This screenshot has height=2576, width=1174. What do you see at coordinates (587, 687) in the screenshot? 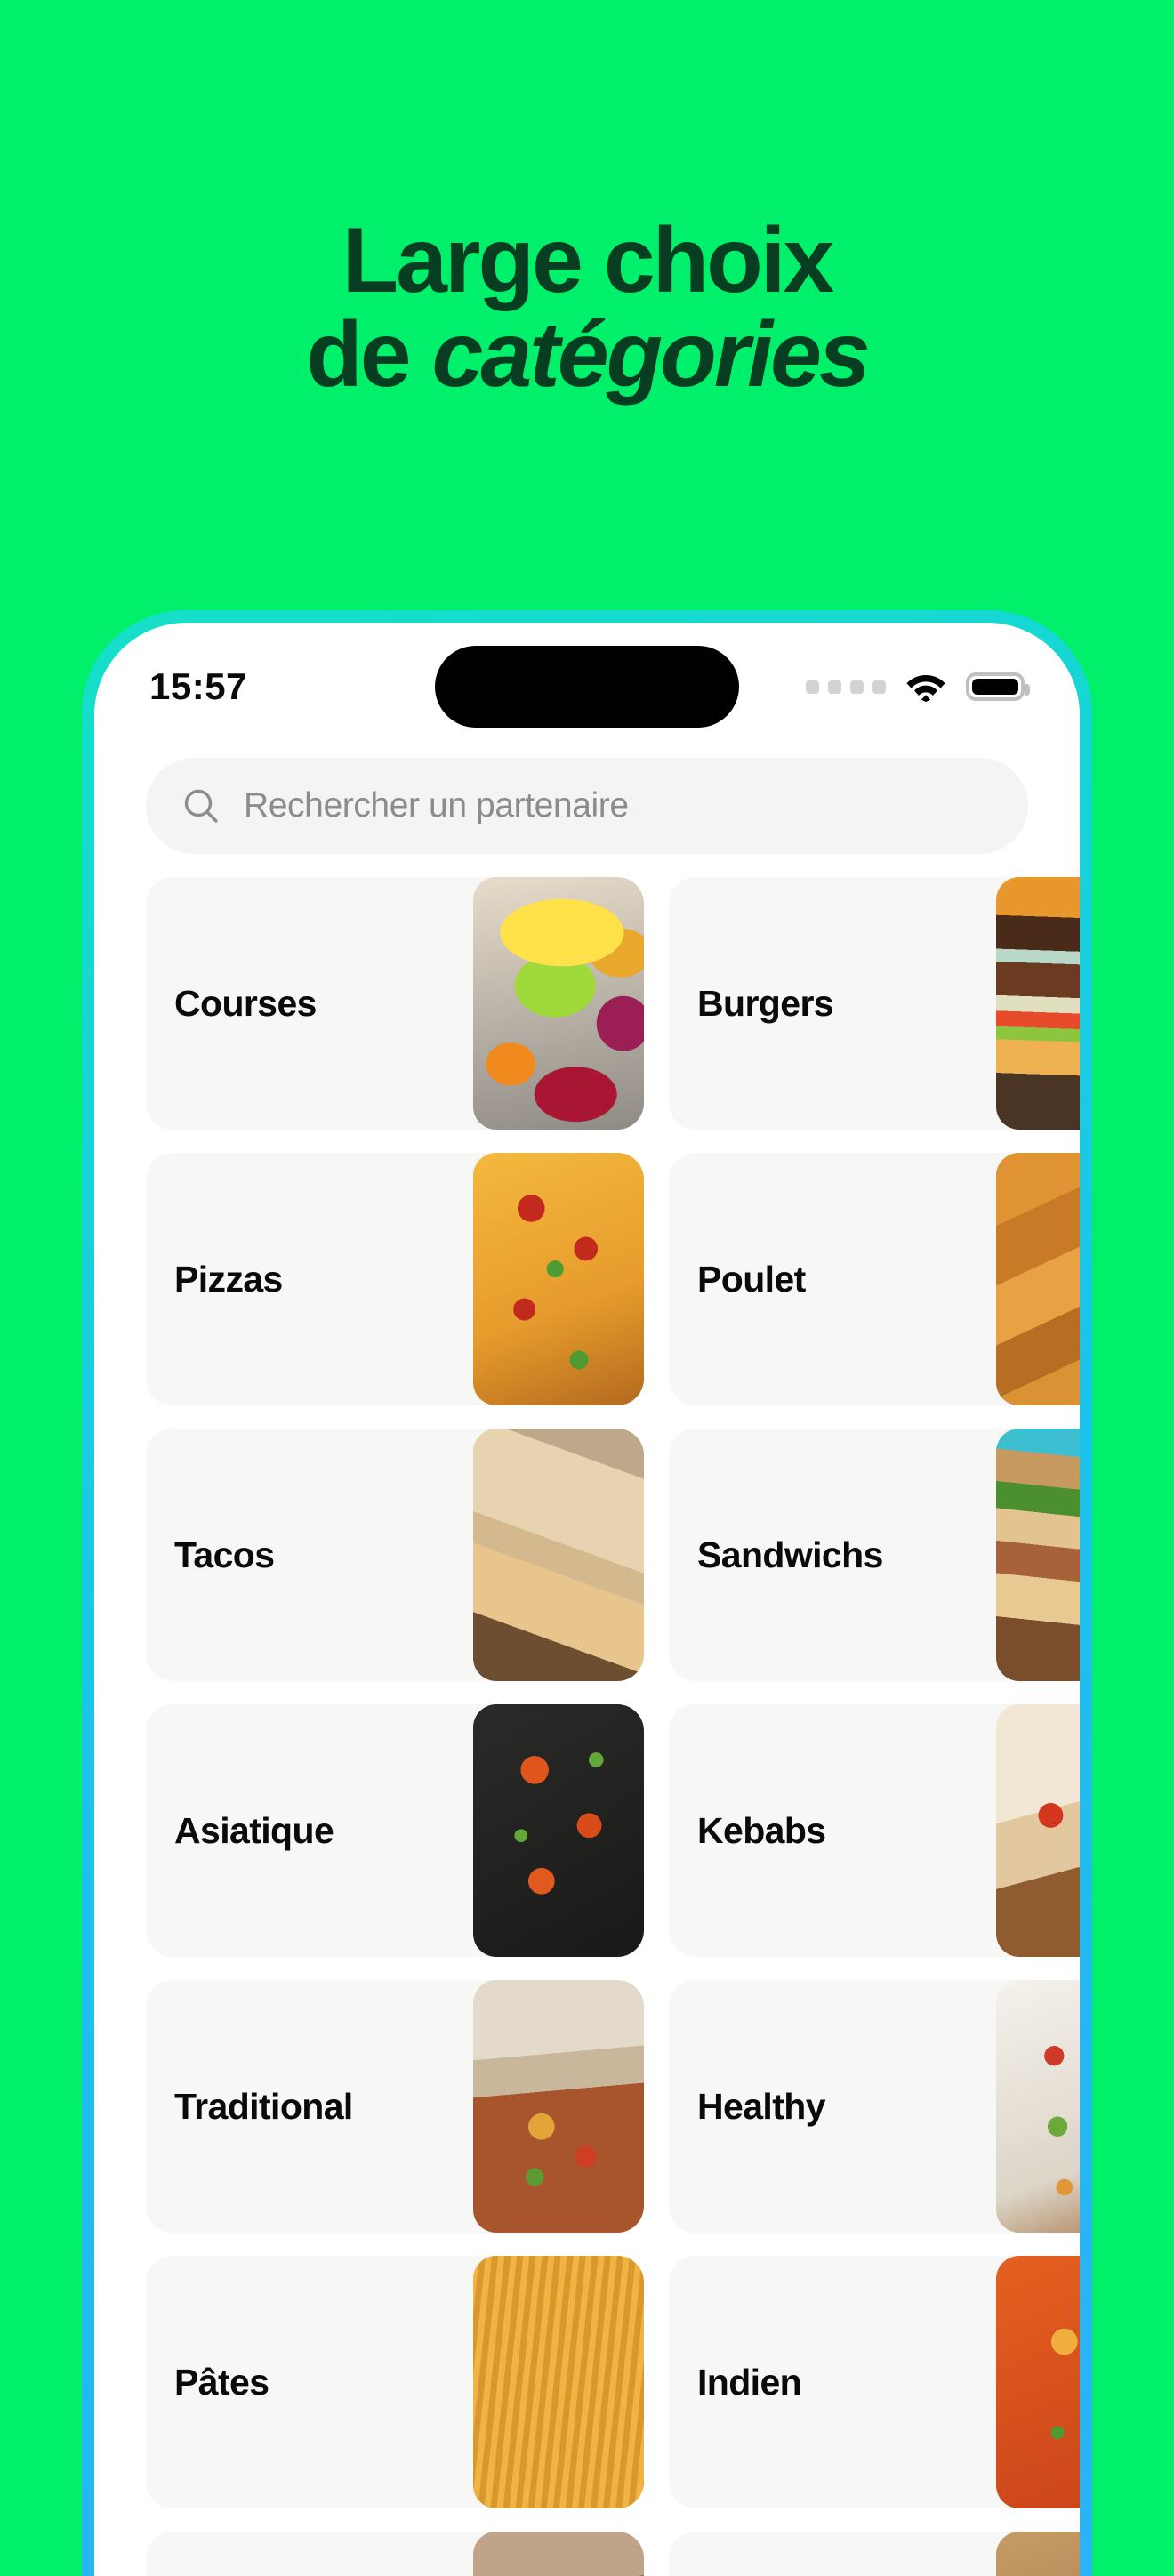
I see `dynamic-island` at bounding box center [587, 687].